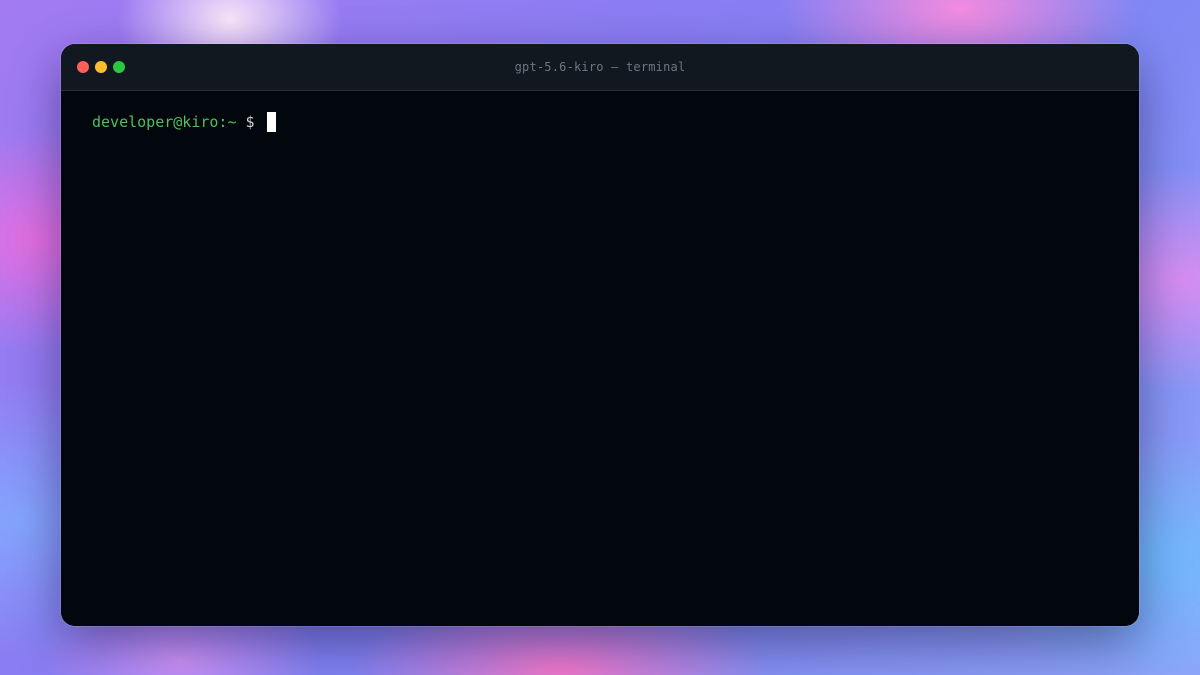 The height and width of the screenshot is (675, 1200). What do you see at coordinates (164, 122) in the screenshot?
I see `prompt-user-host: developer@kiro:~` at bounding box center [164, 122].